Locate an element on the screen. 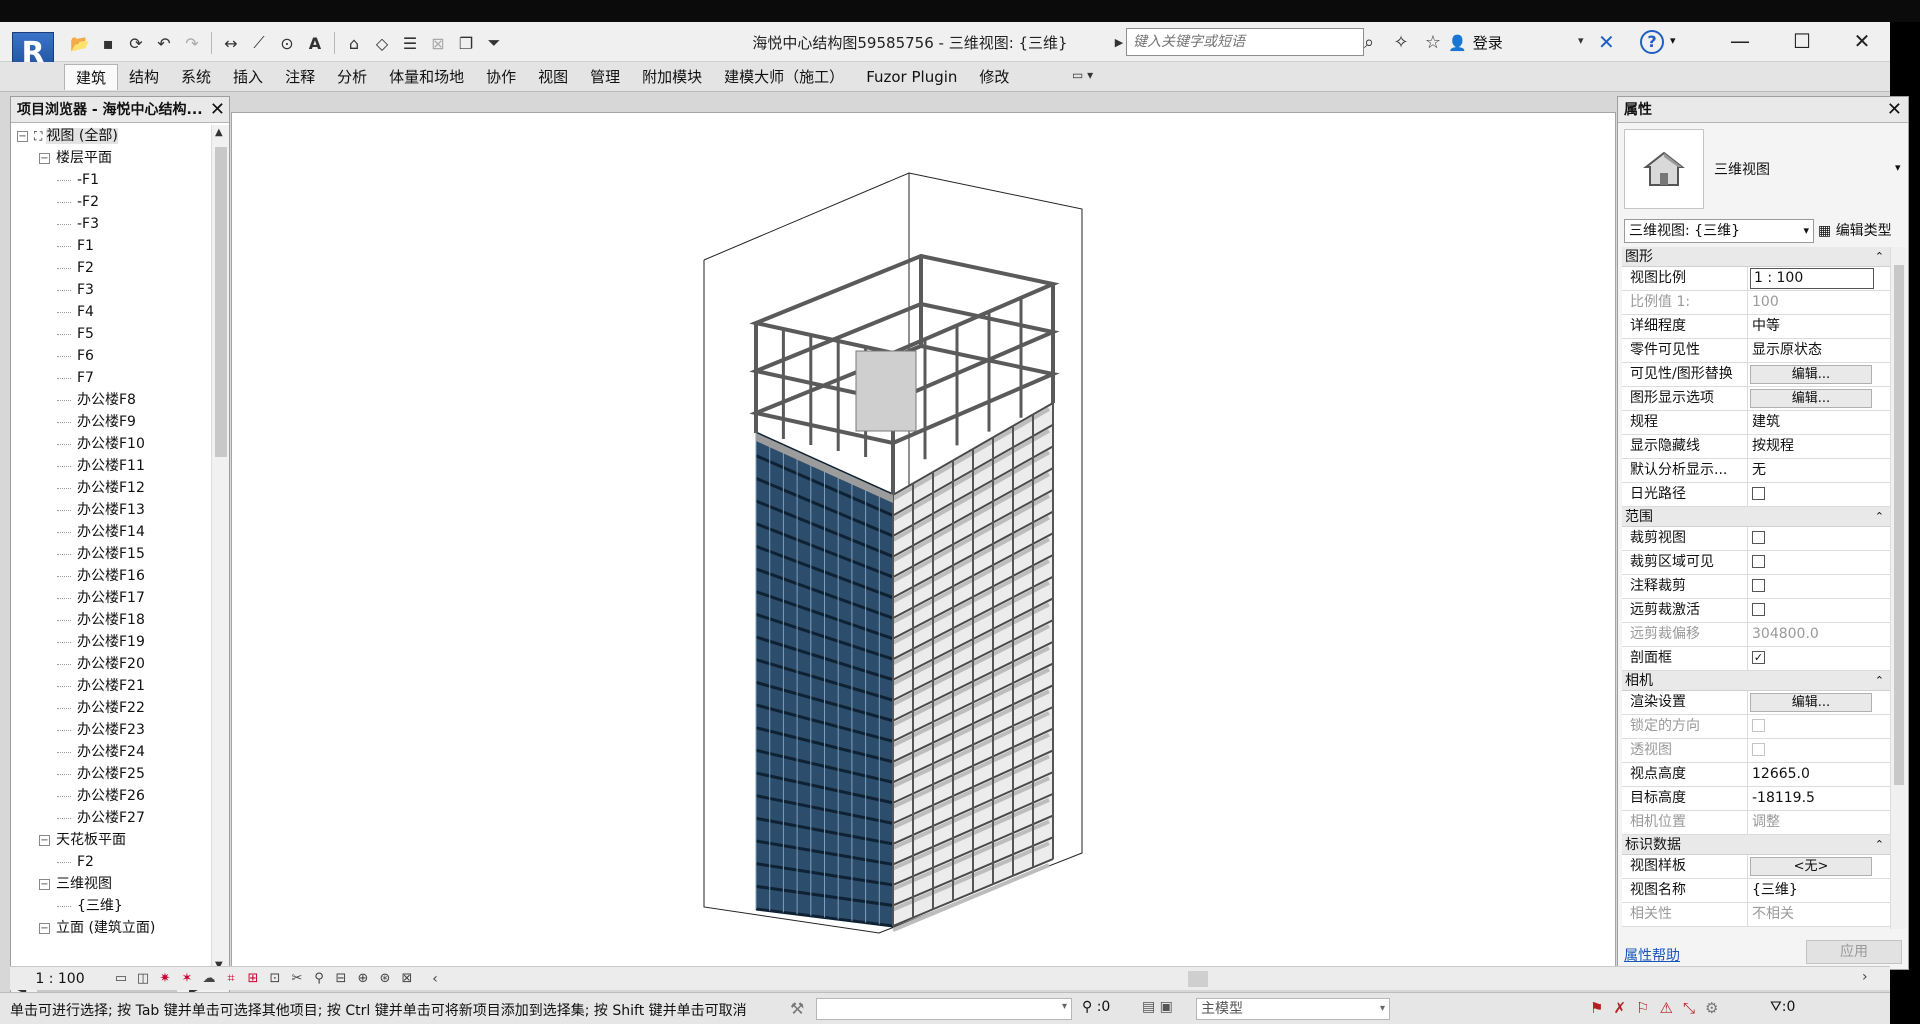  property-group-header: 范围 ⌃ is located at coordinates (1756, 517).